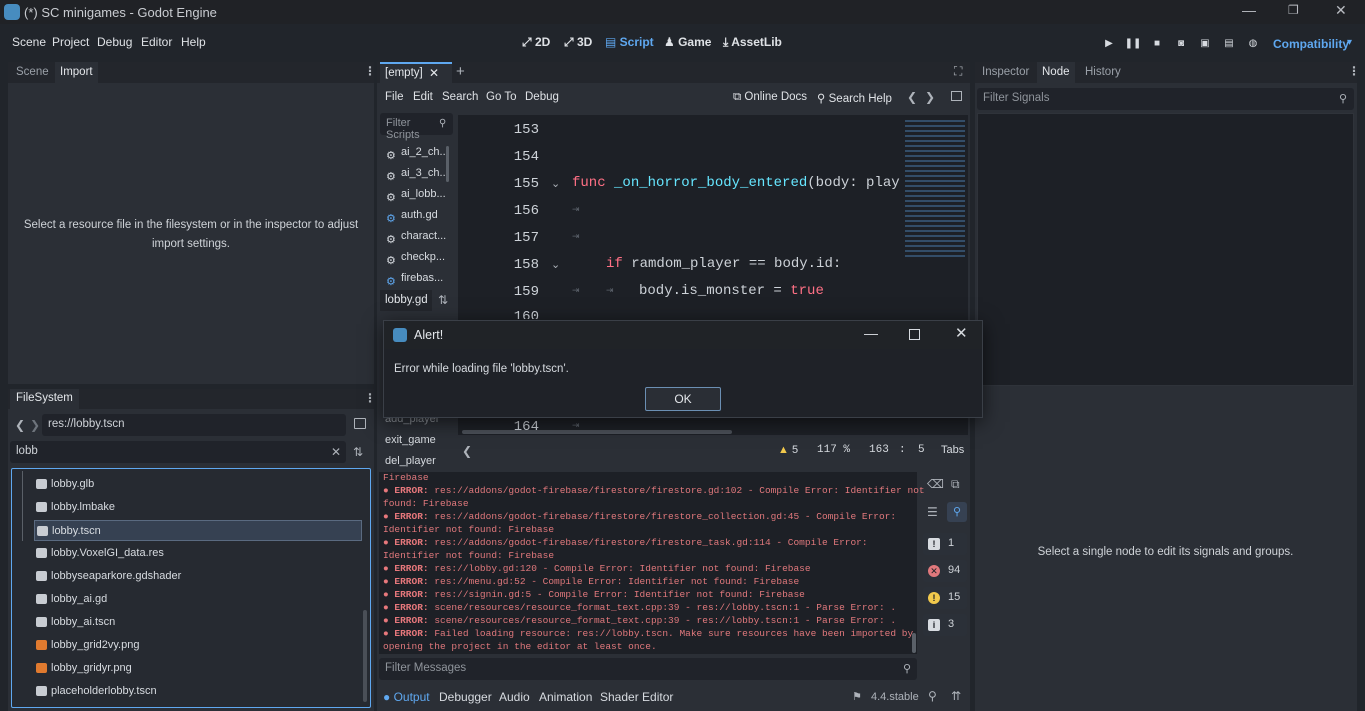 This screenshot has height=711, width=1365. I want to click on search-output-icon: ⚲, so click(957, 512).